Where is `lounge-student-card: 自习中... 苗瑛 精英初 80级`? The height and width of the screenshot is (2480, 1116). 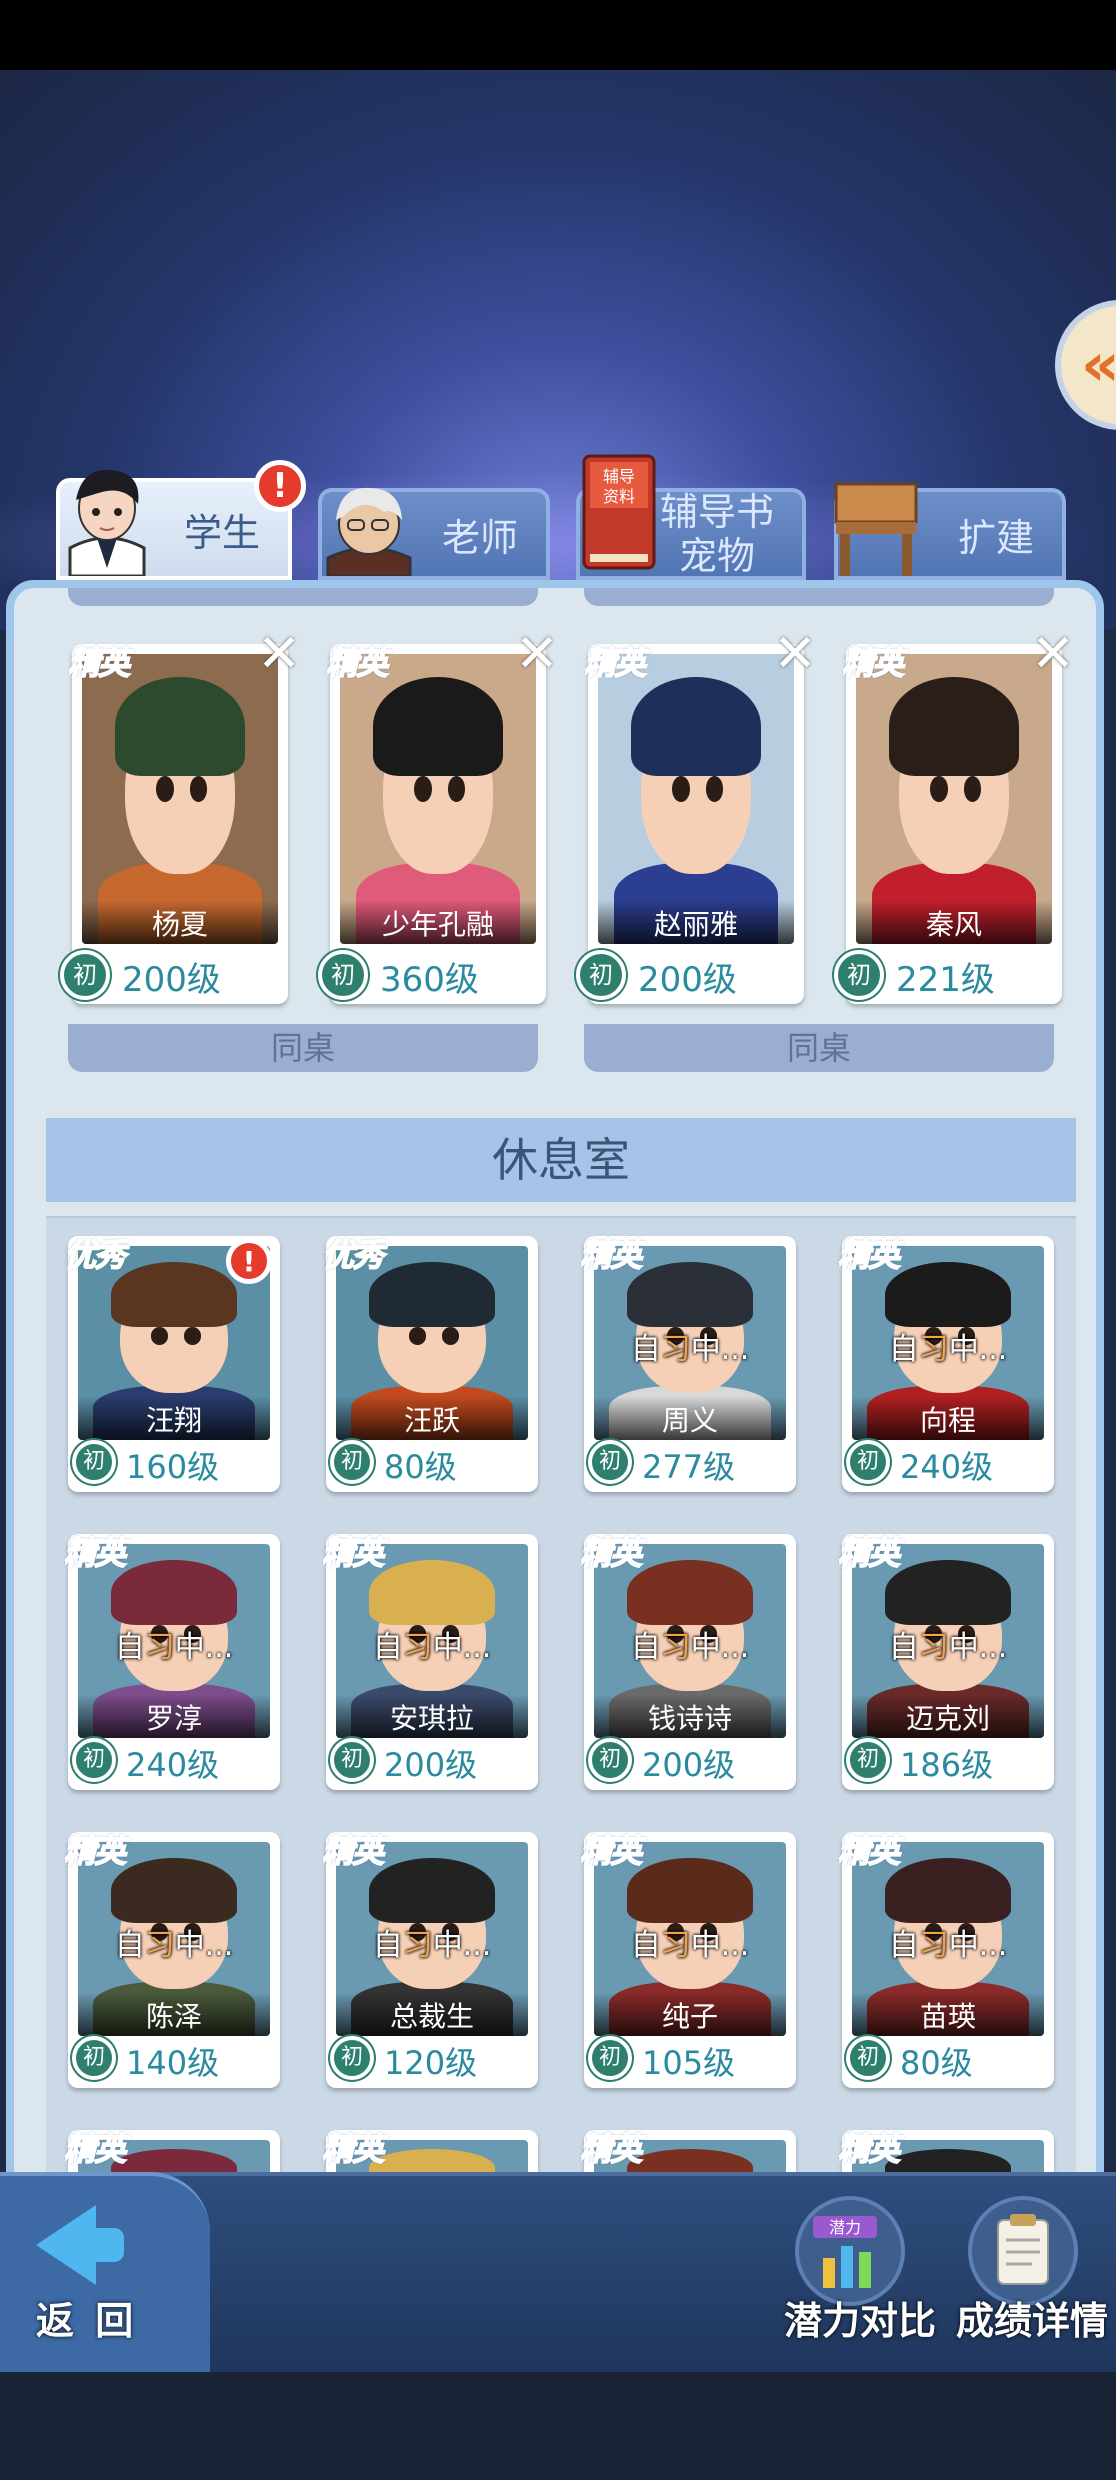
lounge-student-card: 自习中... 苗瑛 精英初 80级 is located at coordinates (945, 1959).